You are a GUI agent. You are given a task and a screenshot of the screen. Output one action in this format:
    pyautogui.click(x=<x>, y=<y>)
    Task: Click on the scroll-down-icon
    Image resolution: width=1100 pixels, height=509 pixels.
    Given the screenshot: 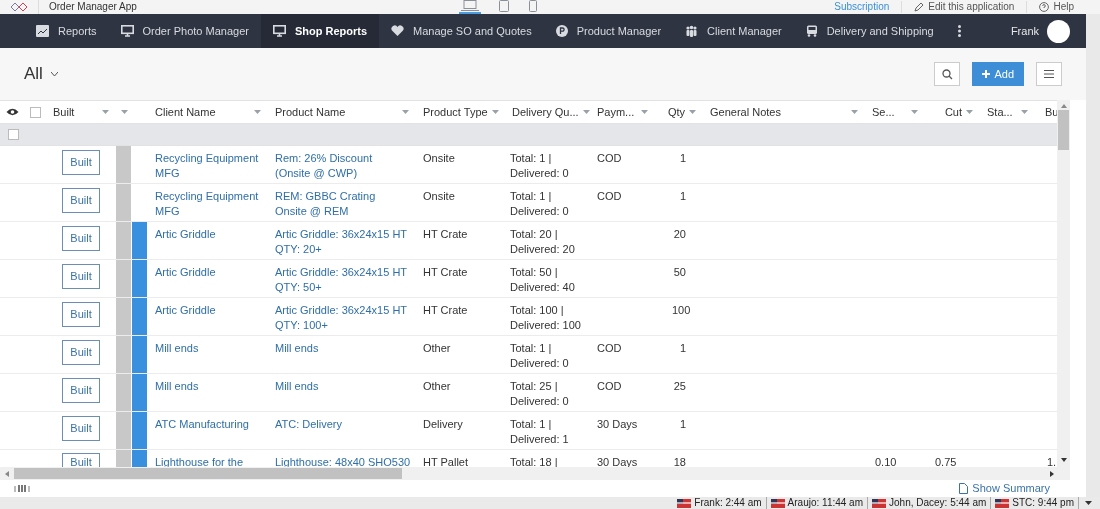 What is the action you would take?
    pyautogui.click(x=1063, y=460)
    